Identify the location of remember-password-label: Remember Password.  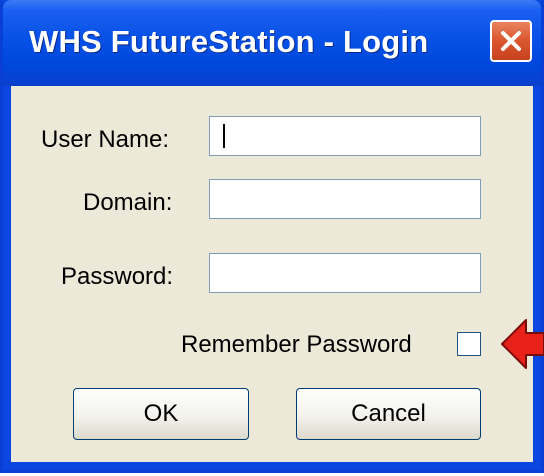
(296, 345).